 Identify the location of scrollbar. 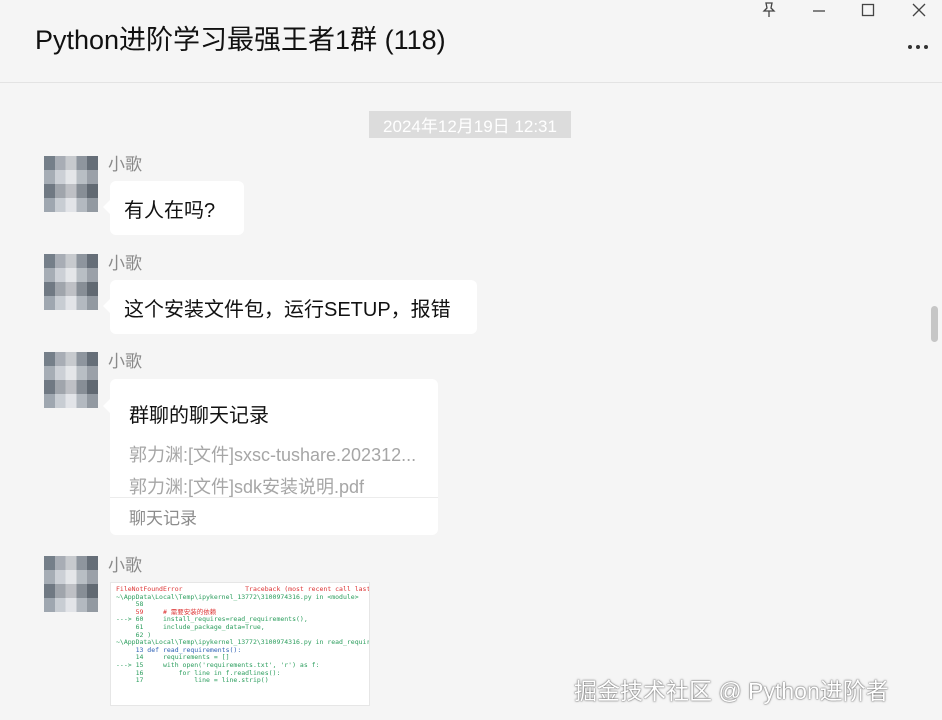
(934, 324).